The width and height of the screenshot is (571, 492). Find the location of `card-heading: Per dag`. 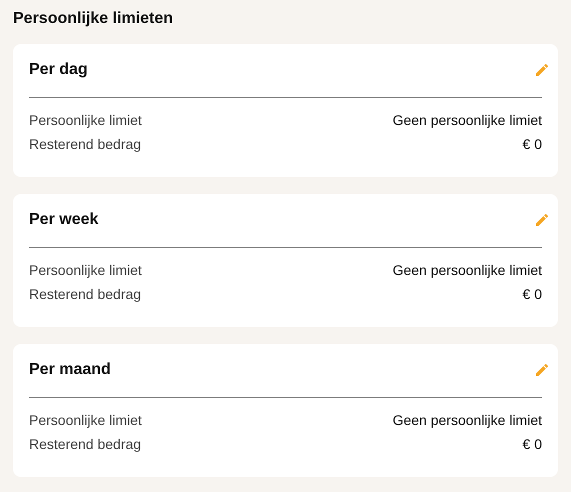

card-heading: Per dag is located at coordinates (58, 70).